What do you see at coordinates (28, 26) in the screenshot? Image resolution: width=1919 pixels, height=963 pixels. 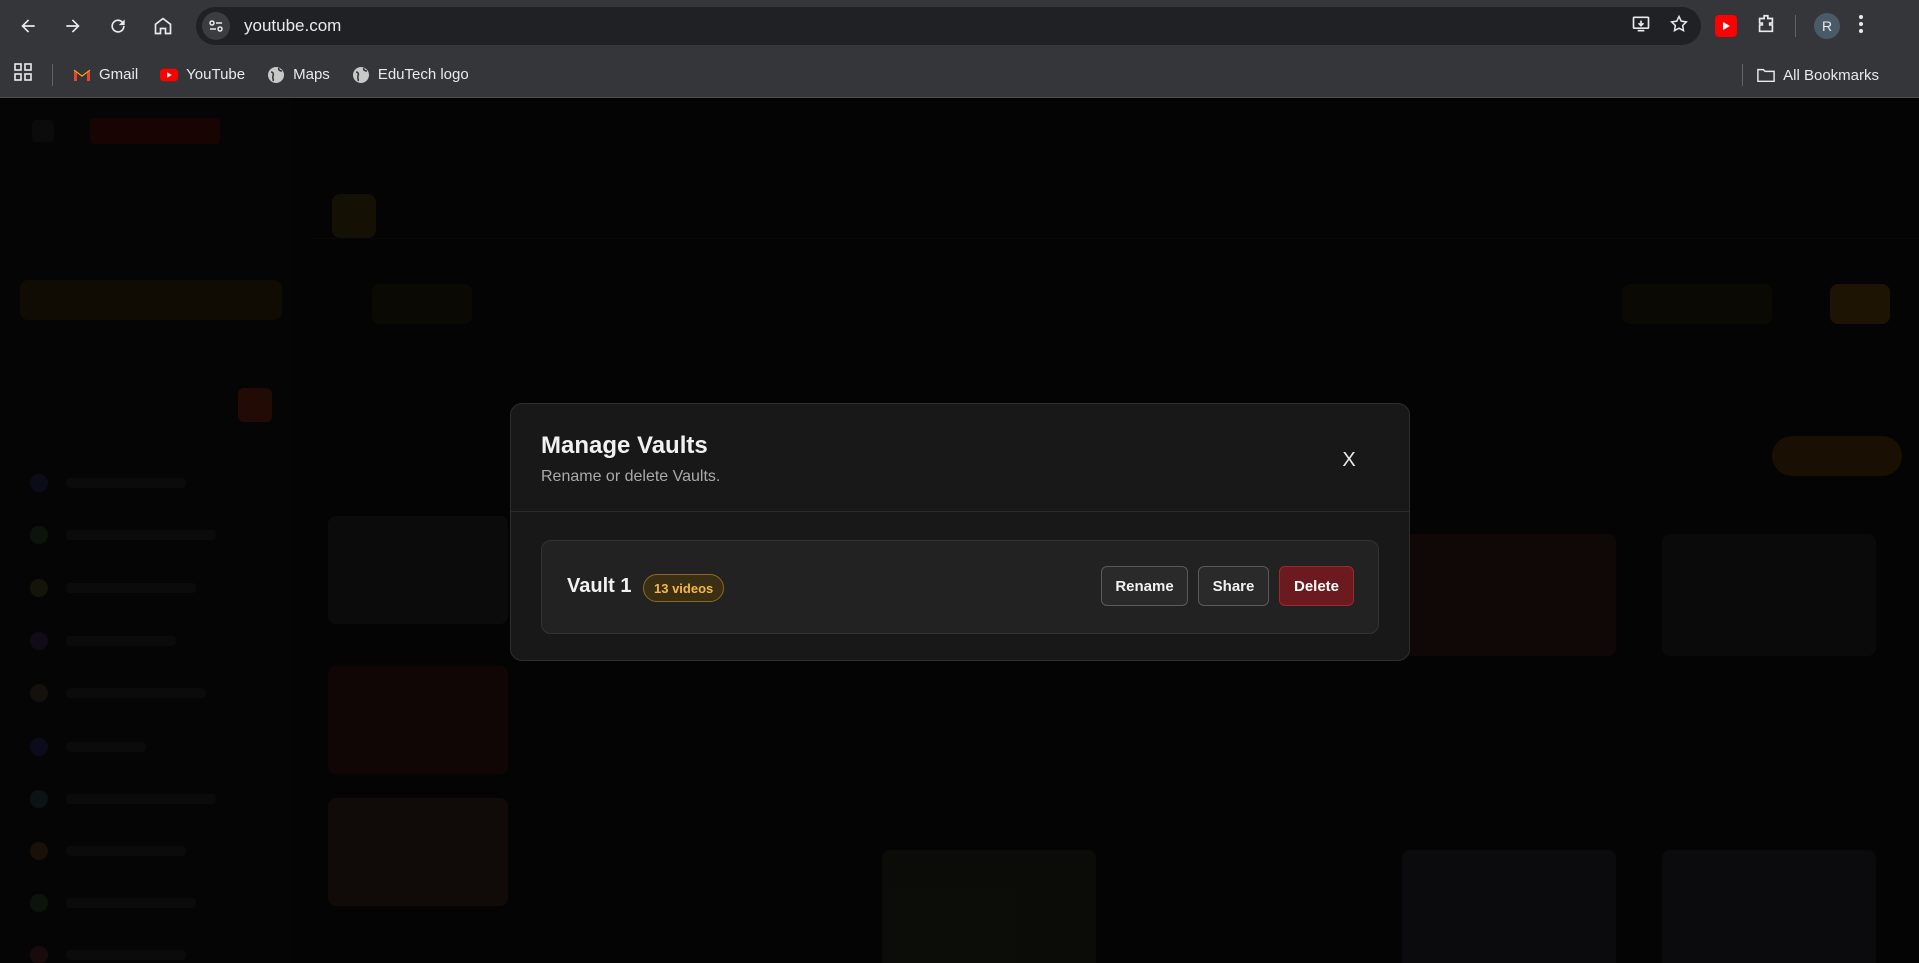 I see `back-icon` at bounding box center [28, 26].